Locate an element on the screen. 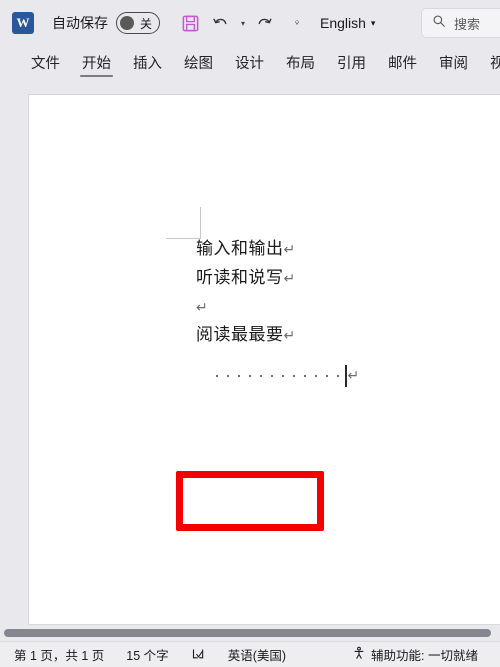 This screenshot has width=500, height=667. undo-dropdown-chevron-down-icon: ▾ is located at coordinates (243, 23).